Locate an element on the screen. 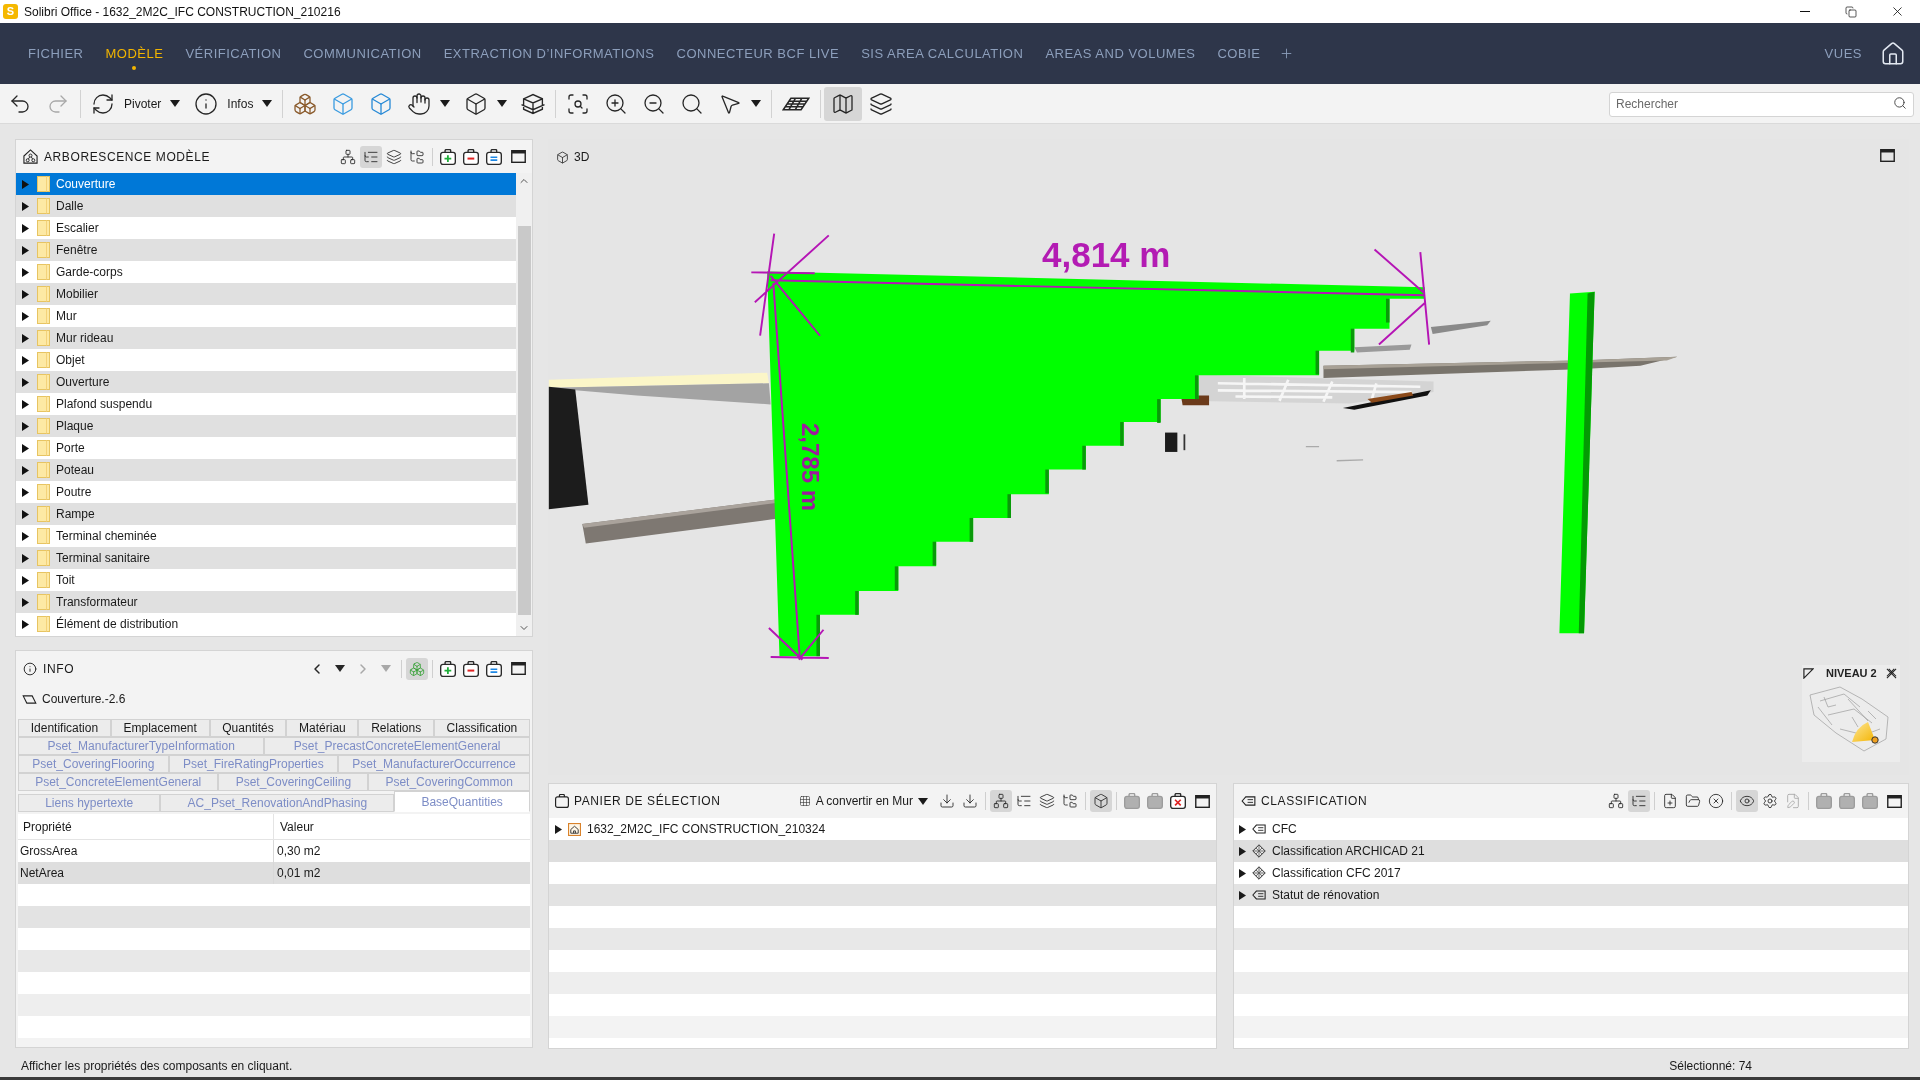  property-tab: Matériau is located at coordinates (322, 728).